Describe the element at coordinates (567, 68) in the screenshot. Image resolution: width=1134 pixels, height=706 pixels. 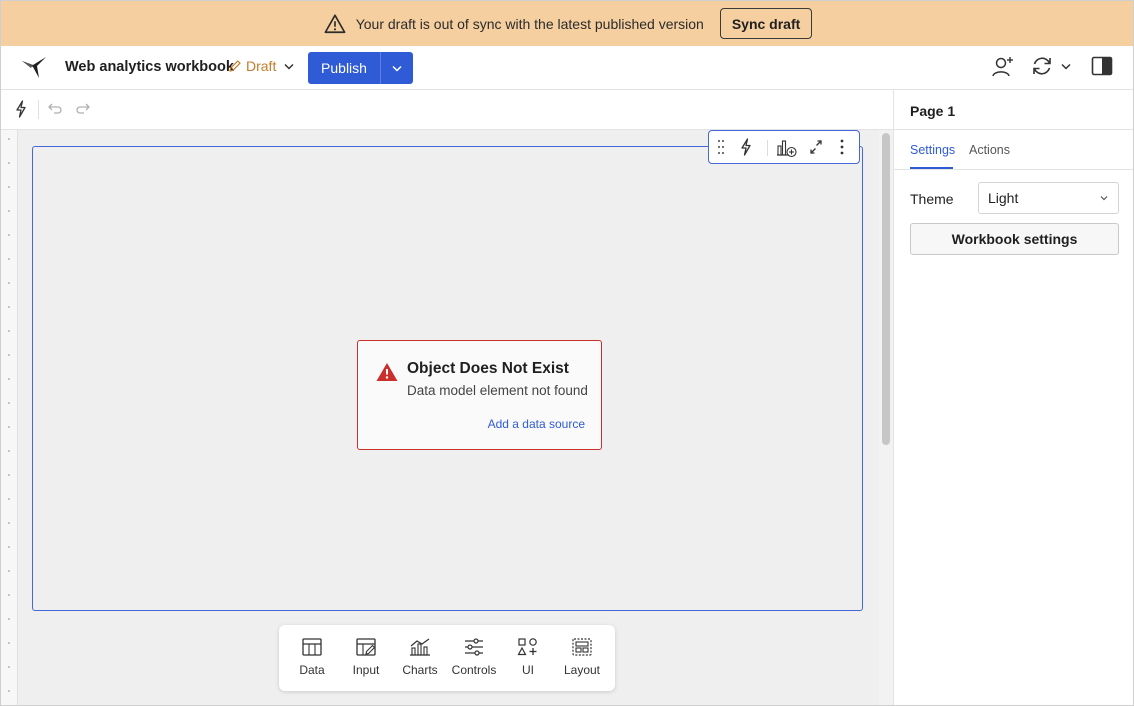
I see `app-header: Web analytics workbook Draft Publish` at that location.